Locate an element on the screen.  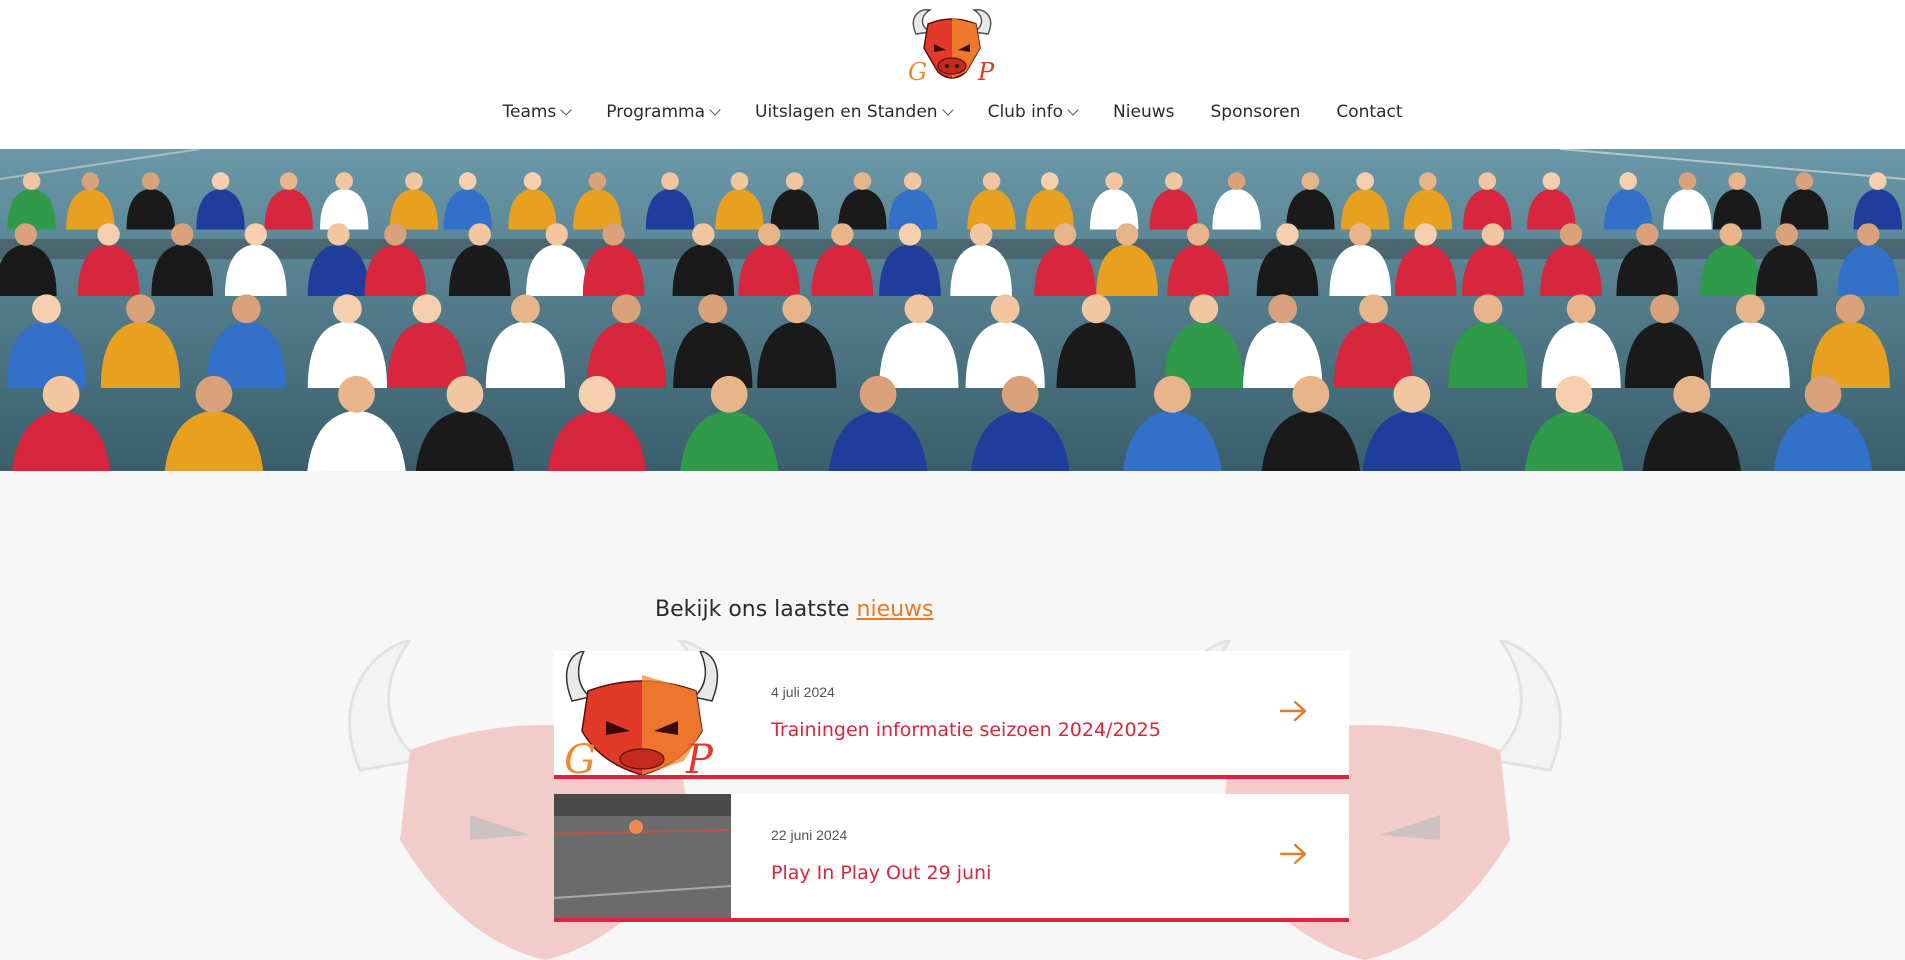
nav-item-nieuws: Nieuws is located at coordinates (1143, 112).